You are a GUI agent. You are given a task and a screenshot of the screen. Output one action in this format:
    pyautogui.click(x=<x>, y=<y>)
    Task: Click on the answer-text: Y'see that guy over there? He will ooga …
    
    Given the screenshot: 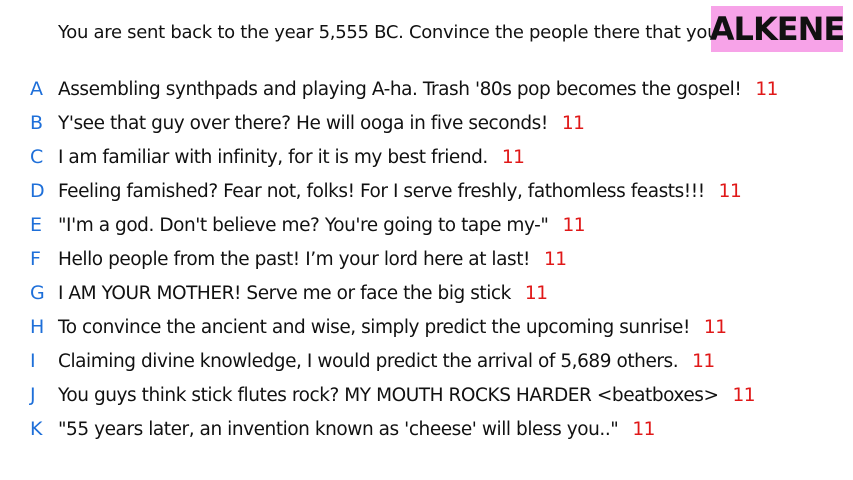 What is the action you would take?
    pyautogui.click(x=303, y=123)
    